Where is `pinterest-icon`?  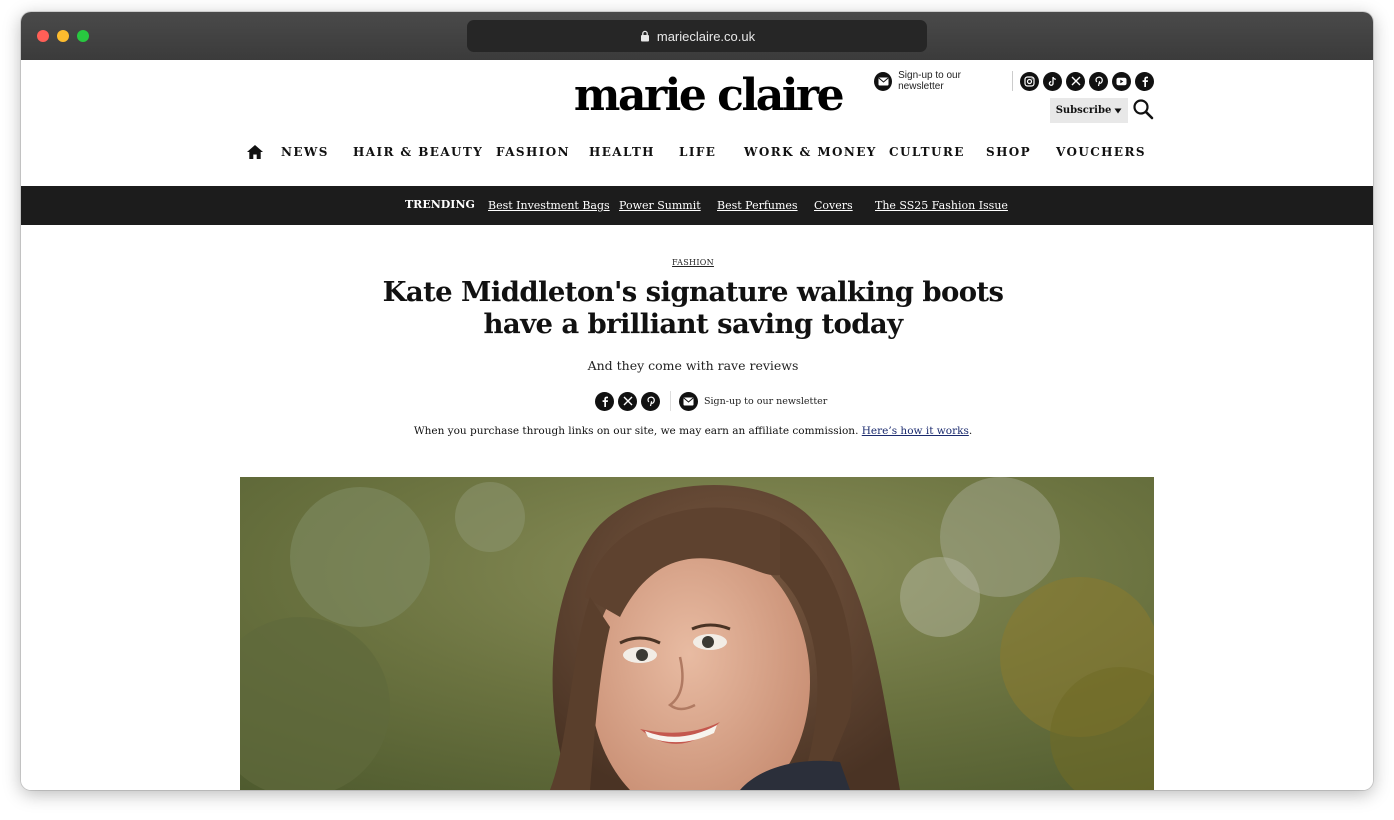 pinterest-icon is located at coordinates (1098, 81).